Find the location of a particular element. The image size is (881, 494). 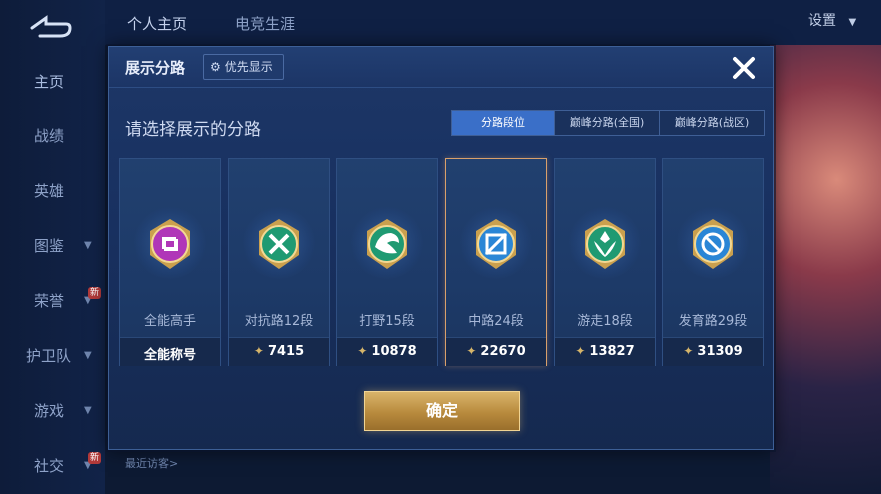

lane-card-farm: 发育路29段 ✦ 31309 is located at coordinates (713, 262).